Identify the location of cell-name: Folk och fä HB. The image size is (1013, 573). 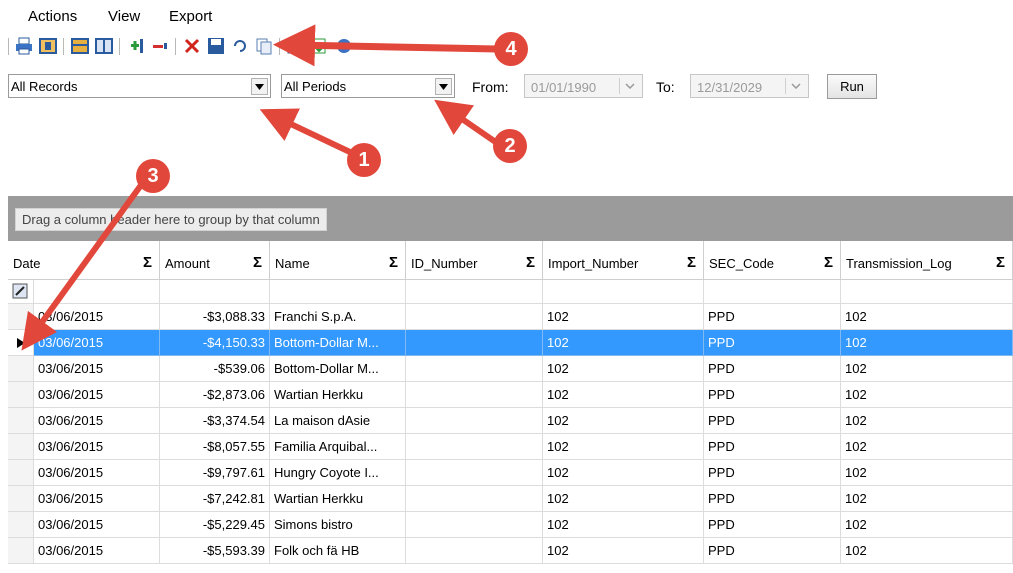
(338, 551).